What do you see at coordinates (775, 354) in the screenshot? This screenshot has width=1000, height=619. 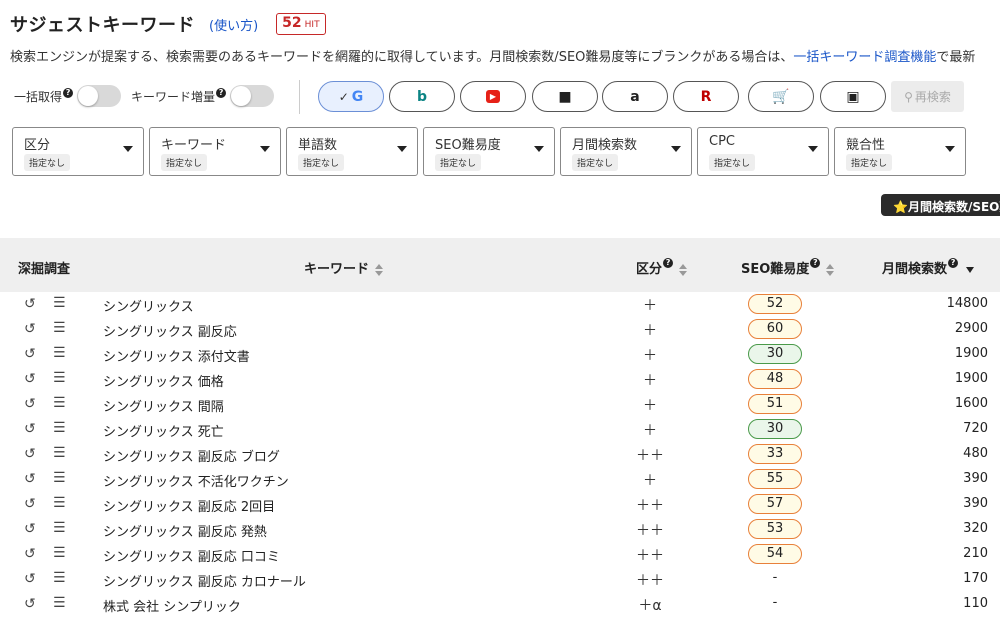 I see `seo-difficulty-badge: 30` at bounding box center [775, 354].